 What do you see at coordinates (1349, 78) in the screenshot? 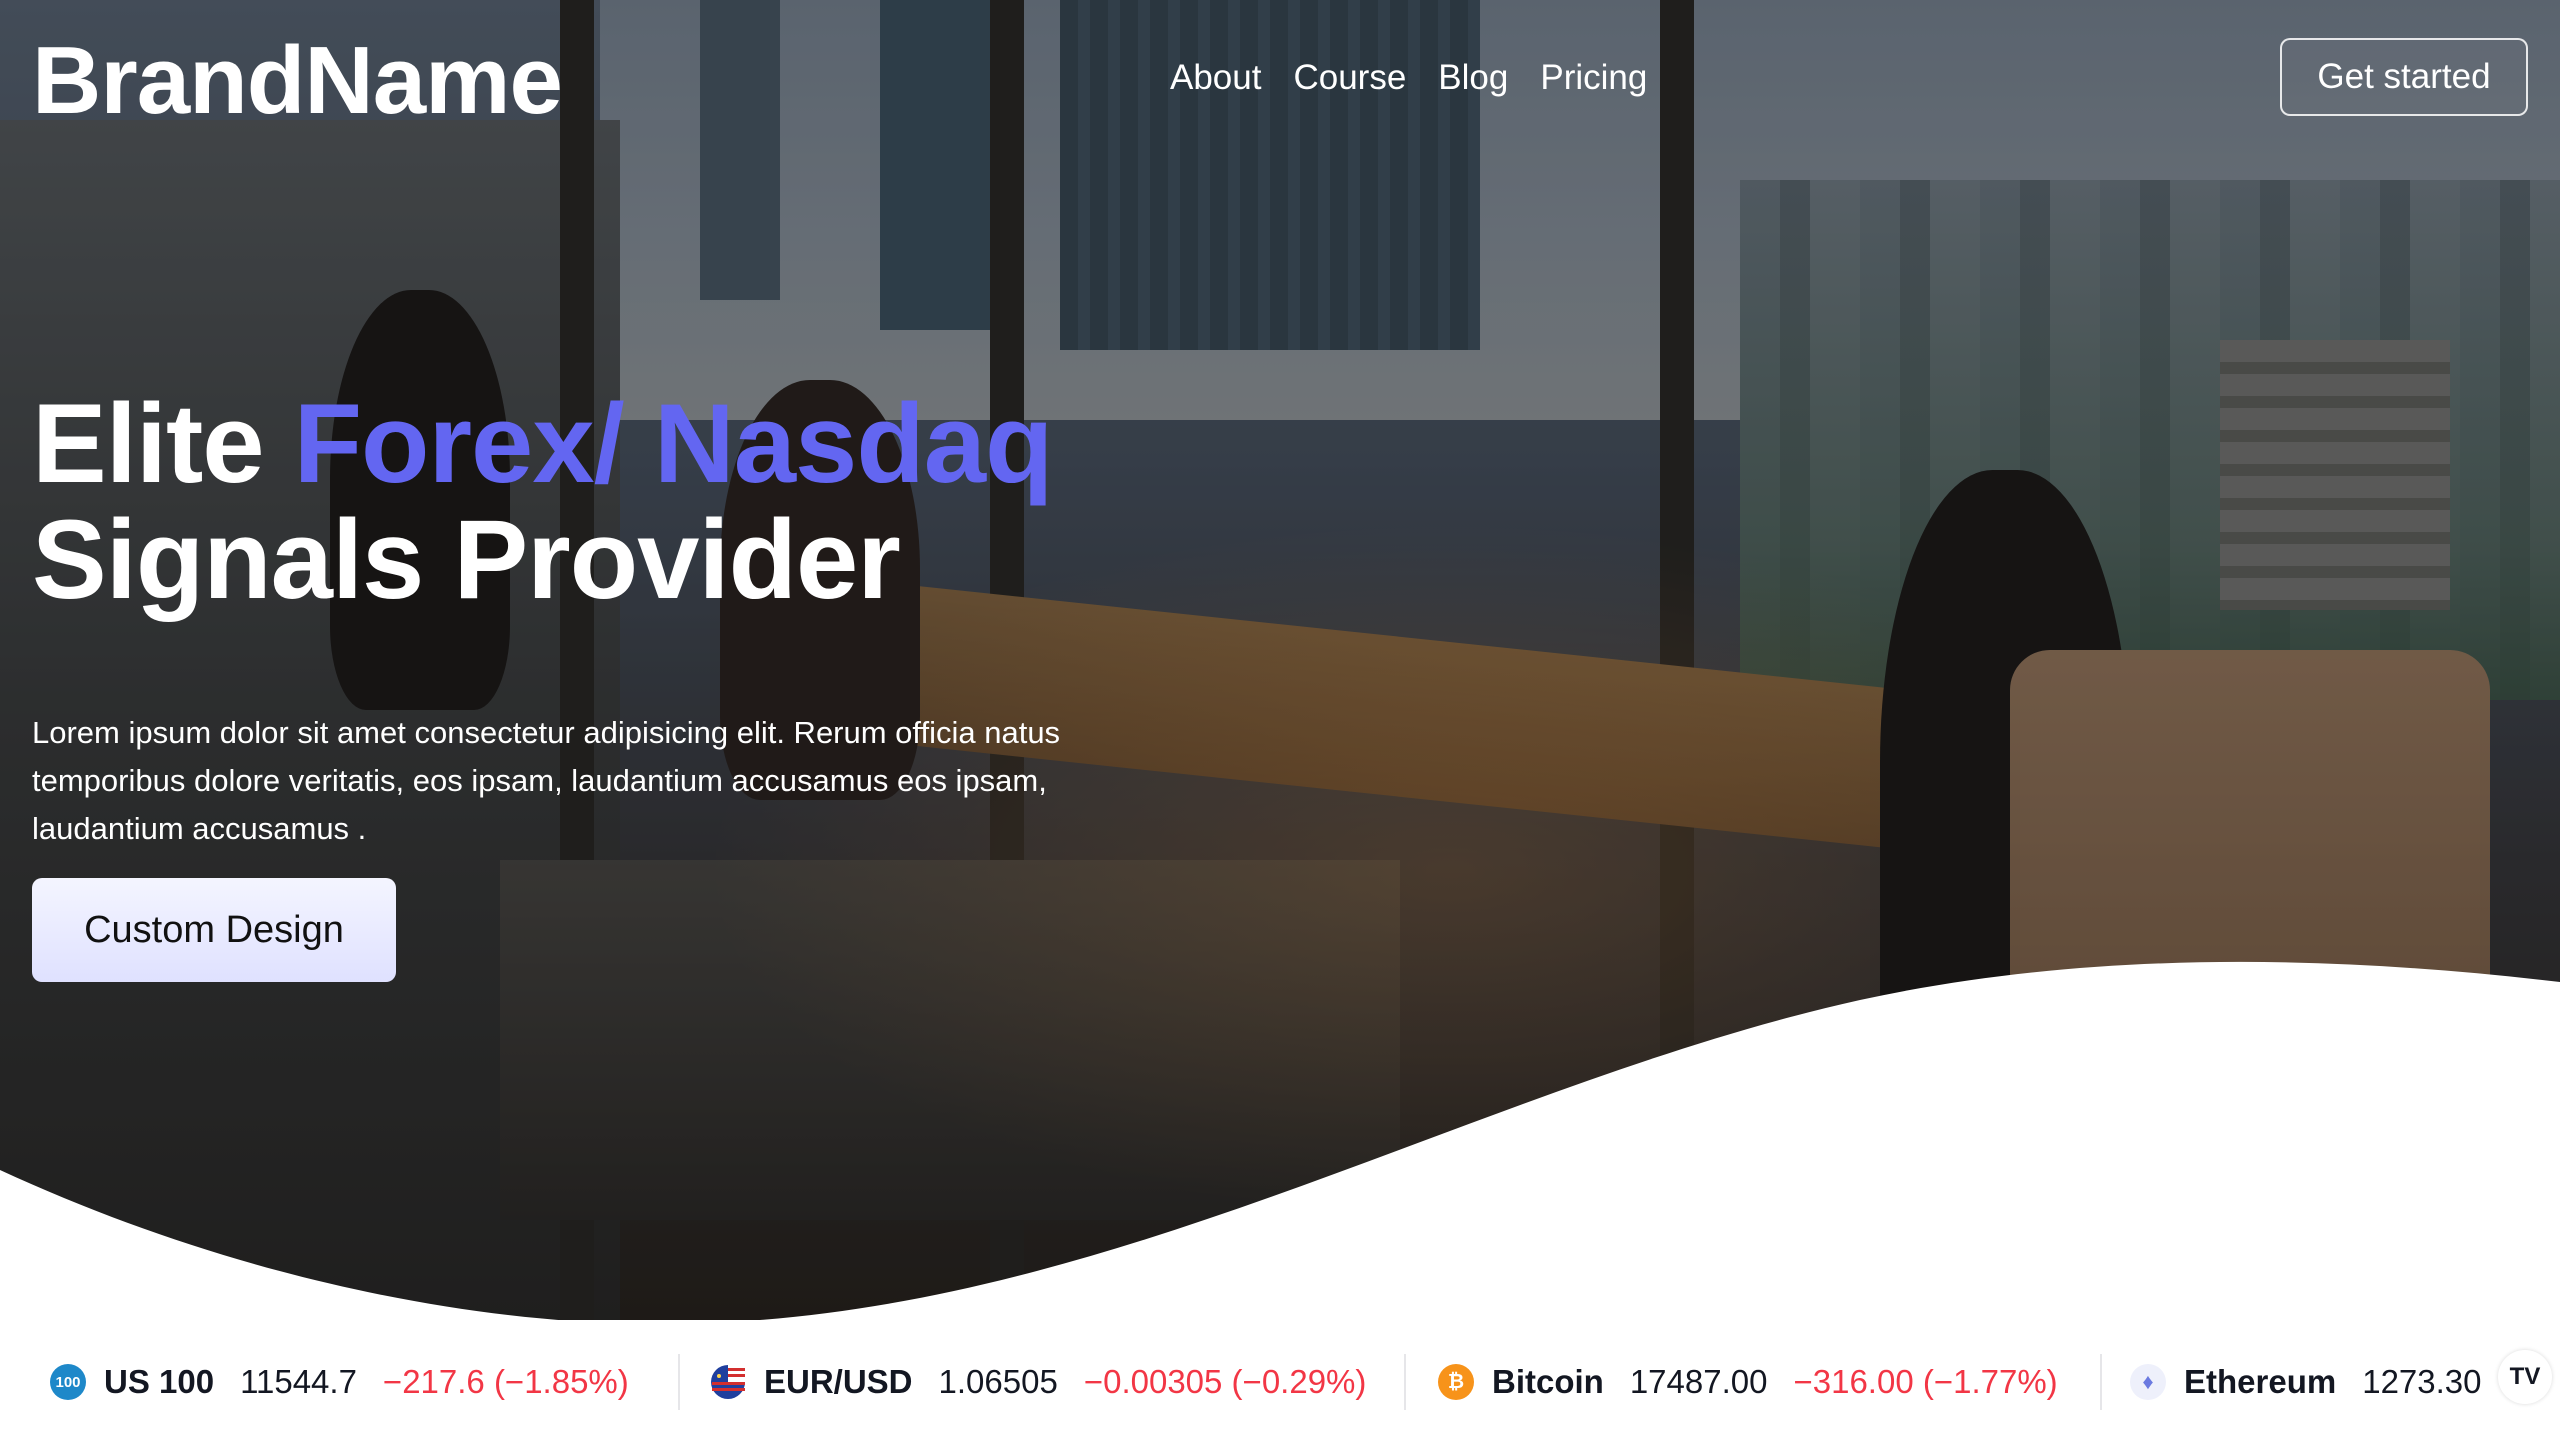
I see `nav-link-course: Course` at bounding box center [1349, 78].